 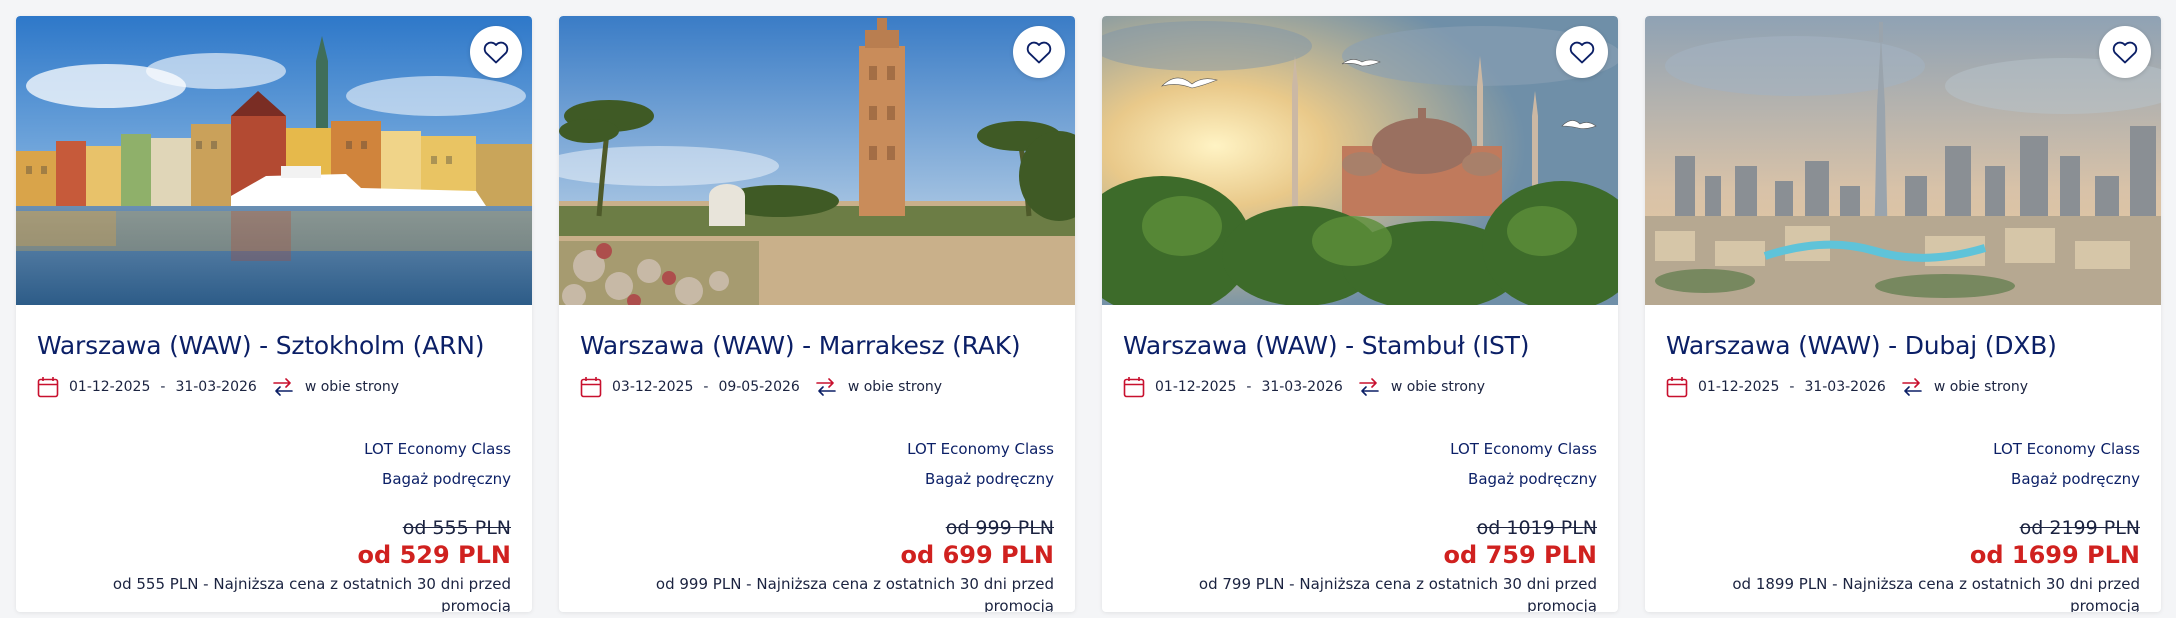 What do you see at coordinates (456, 528) in the screenshot?
I see `old-price: od 555 PLN` at bounding box center [456, 528].